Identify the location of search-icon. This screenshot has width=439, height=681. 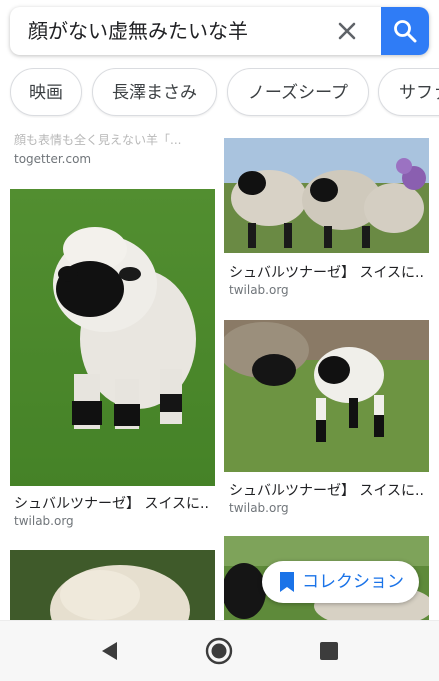
(405, 31).